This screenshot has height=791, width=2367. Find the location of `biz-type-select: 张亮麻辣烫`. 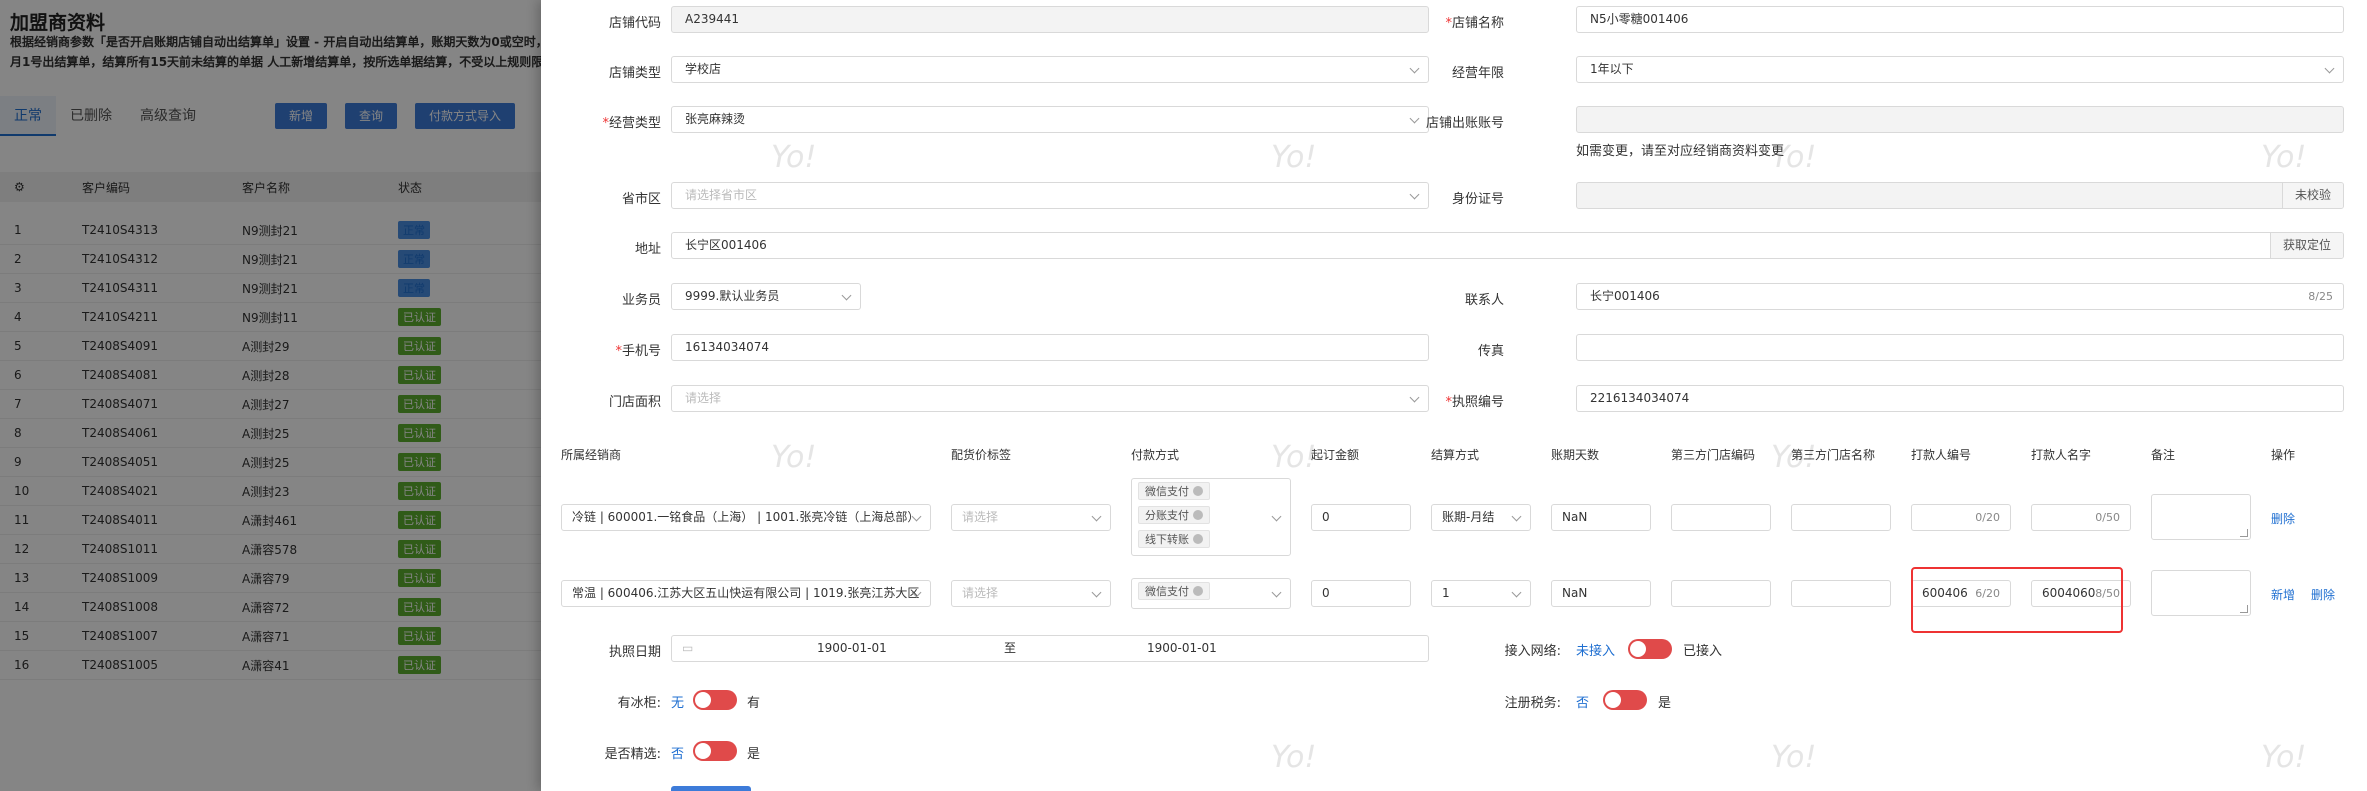

biz-type-select: 张亮麻辣烫 is located at coordinates (1050, 119).